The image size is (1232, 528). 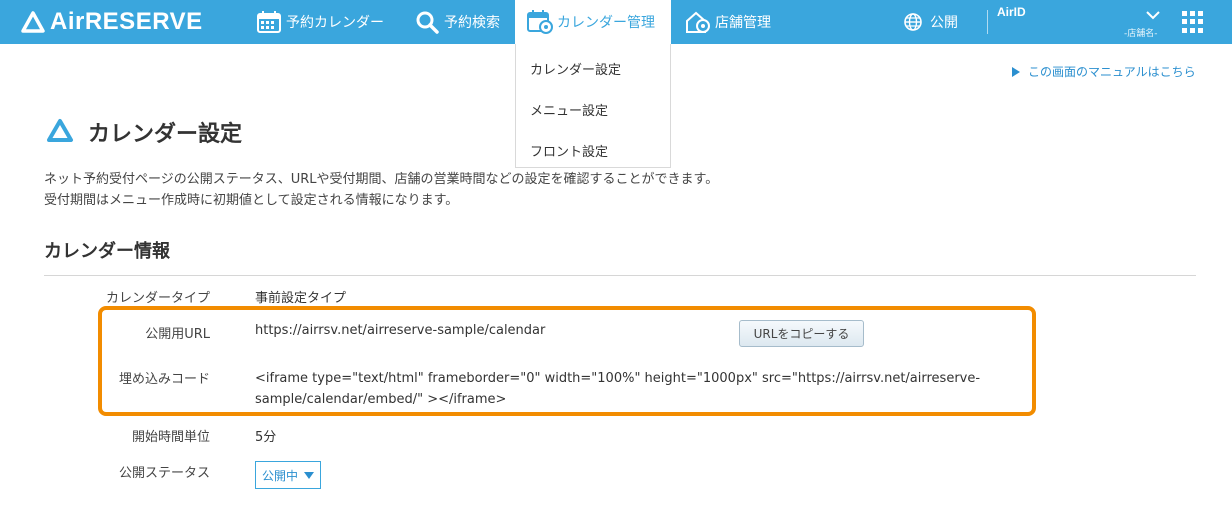 What do you see at coordinates (157, 298) in the screenshot?
I see `calendar-type-label: カレンダータイプ` at bounding box center [157, 298].